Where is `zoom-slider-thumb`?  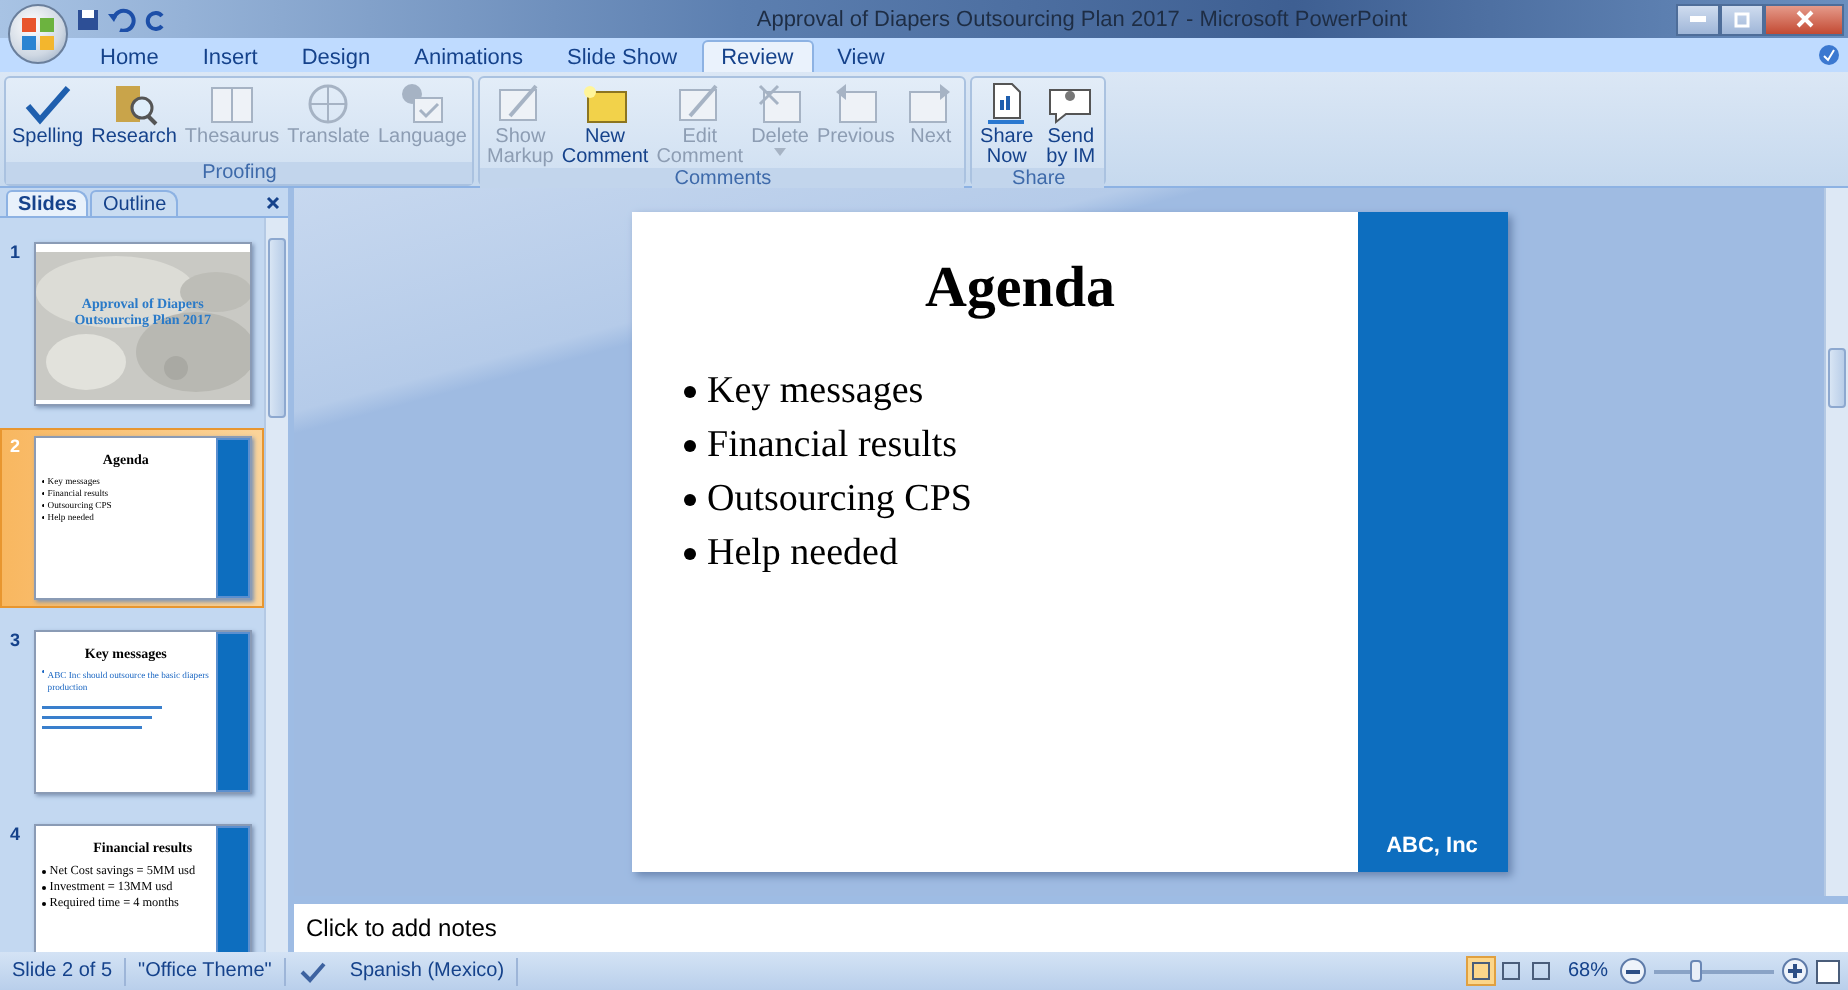
zoom-slider-thumb is located at coordinates (1696, 970).